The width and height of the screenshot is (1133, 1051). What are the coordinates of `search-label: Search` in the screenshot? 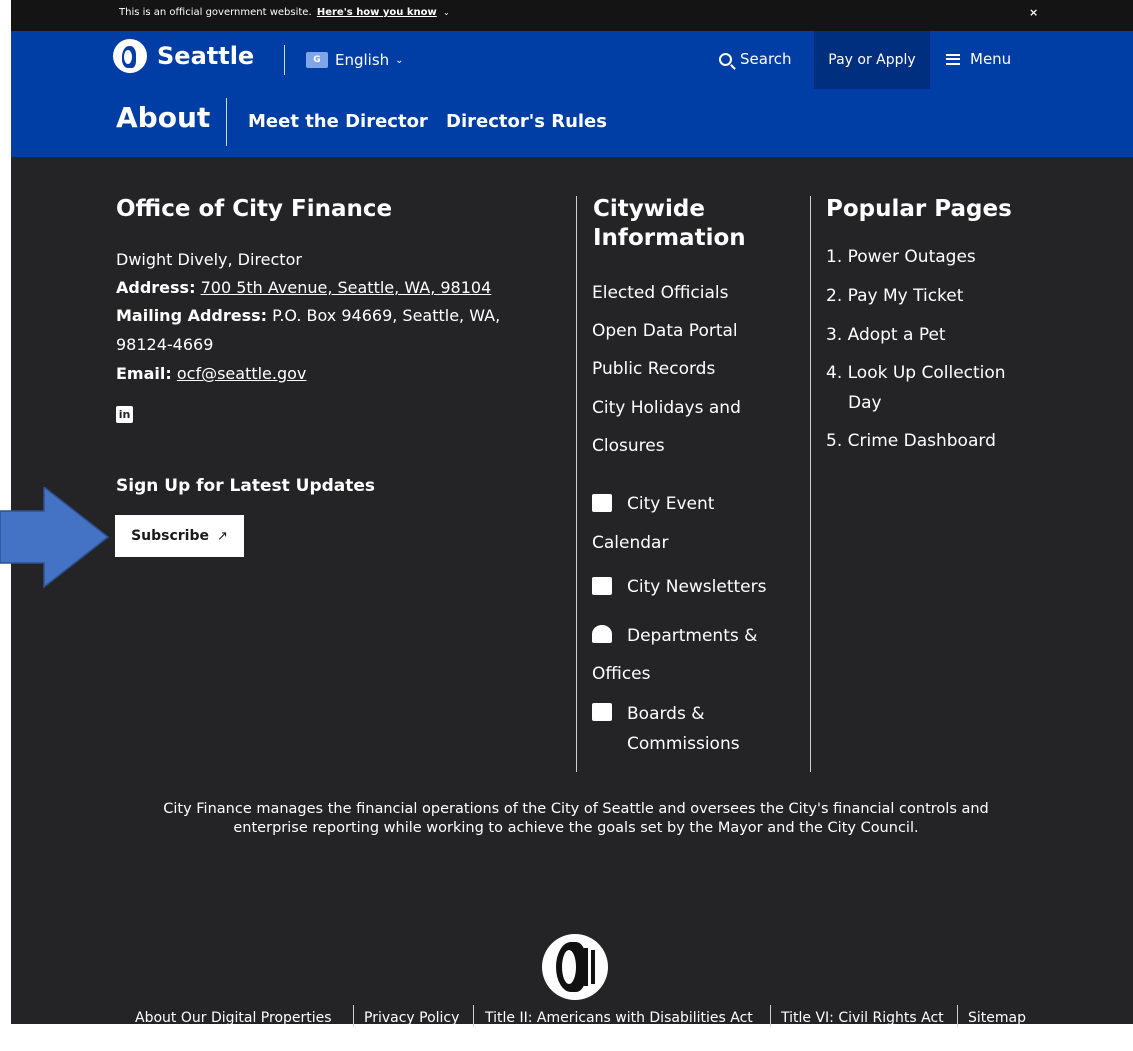 It's located at (766, 59).